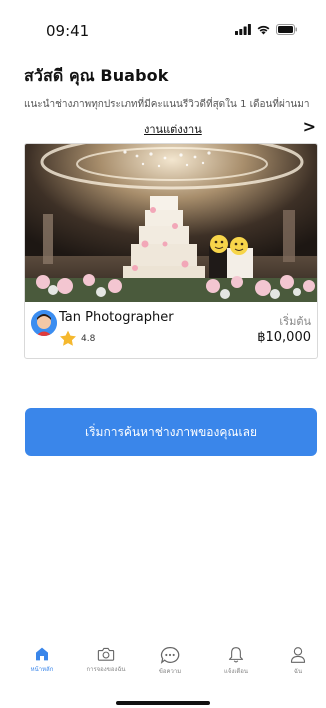  I want to click on status-time: 09:41, so click(68, 31).